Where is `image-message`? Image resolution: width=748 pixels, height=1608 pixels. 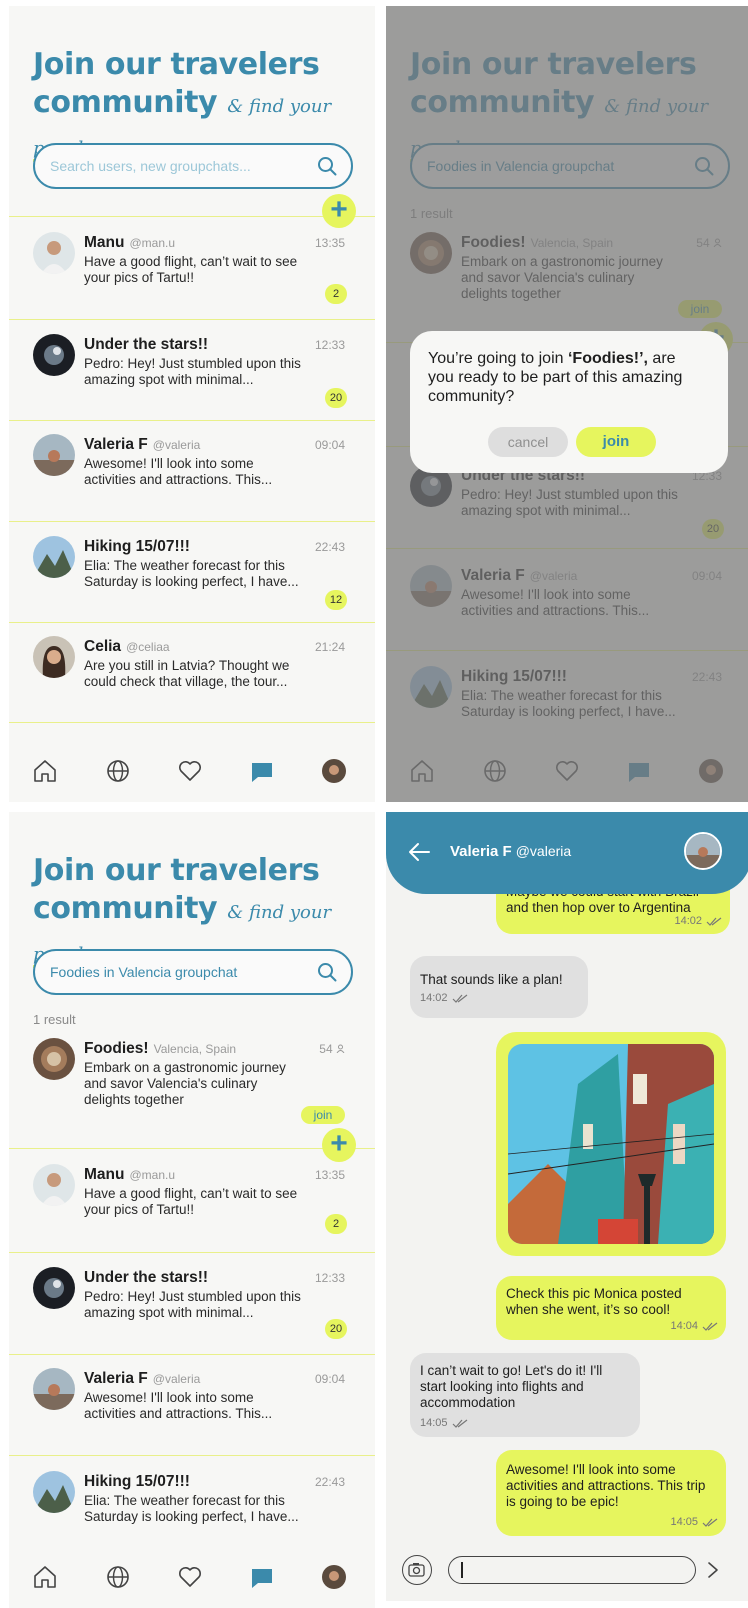 image-message is located at coordinates (611, 1144).